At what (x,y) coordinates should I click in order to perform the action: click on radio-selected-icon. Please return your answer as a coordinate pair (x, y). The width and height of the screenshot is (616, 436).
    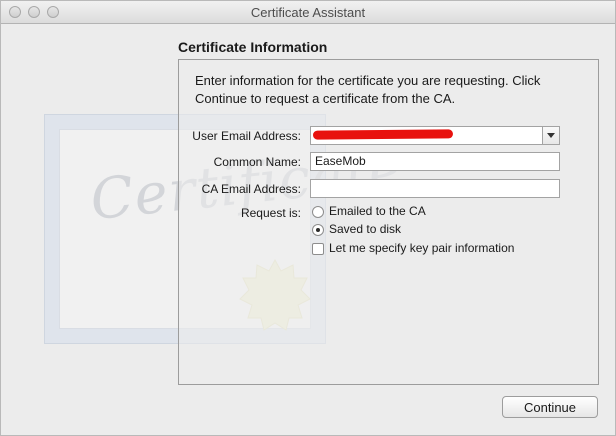
    Looking at the image, I should click on (318, 229).